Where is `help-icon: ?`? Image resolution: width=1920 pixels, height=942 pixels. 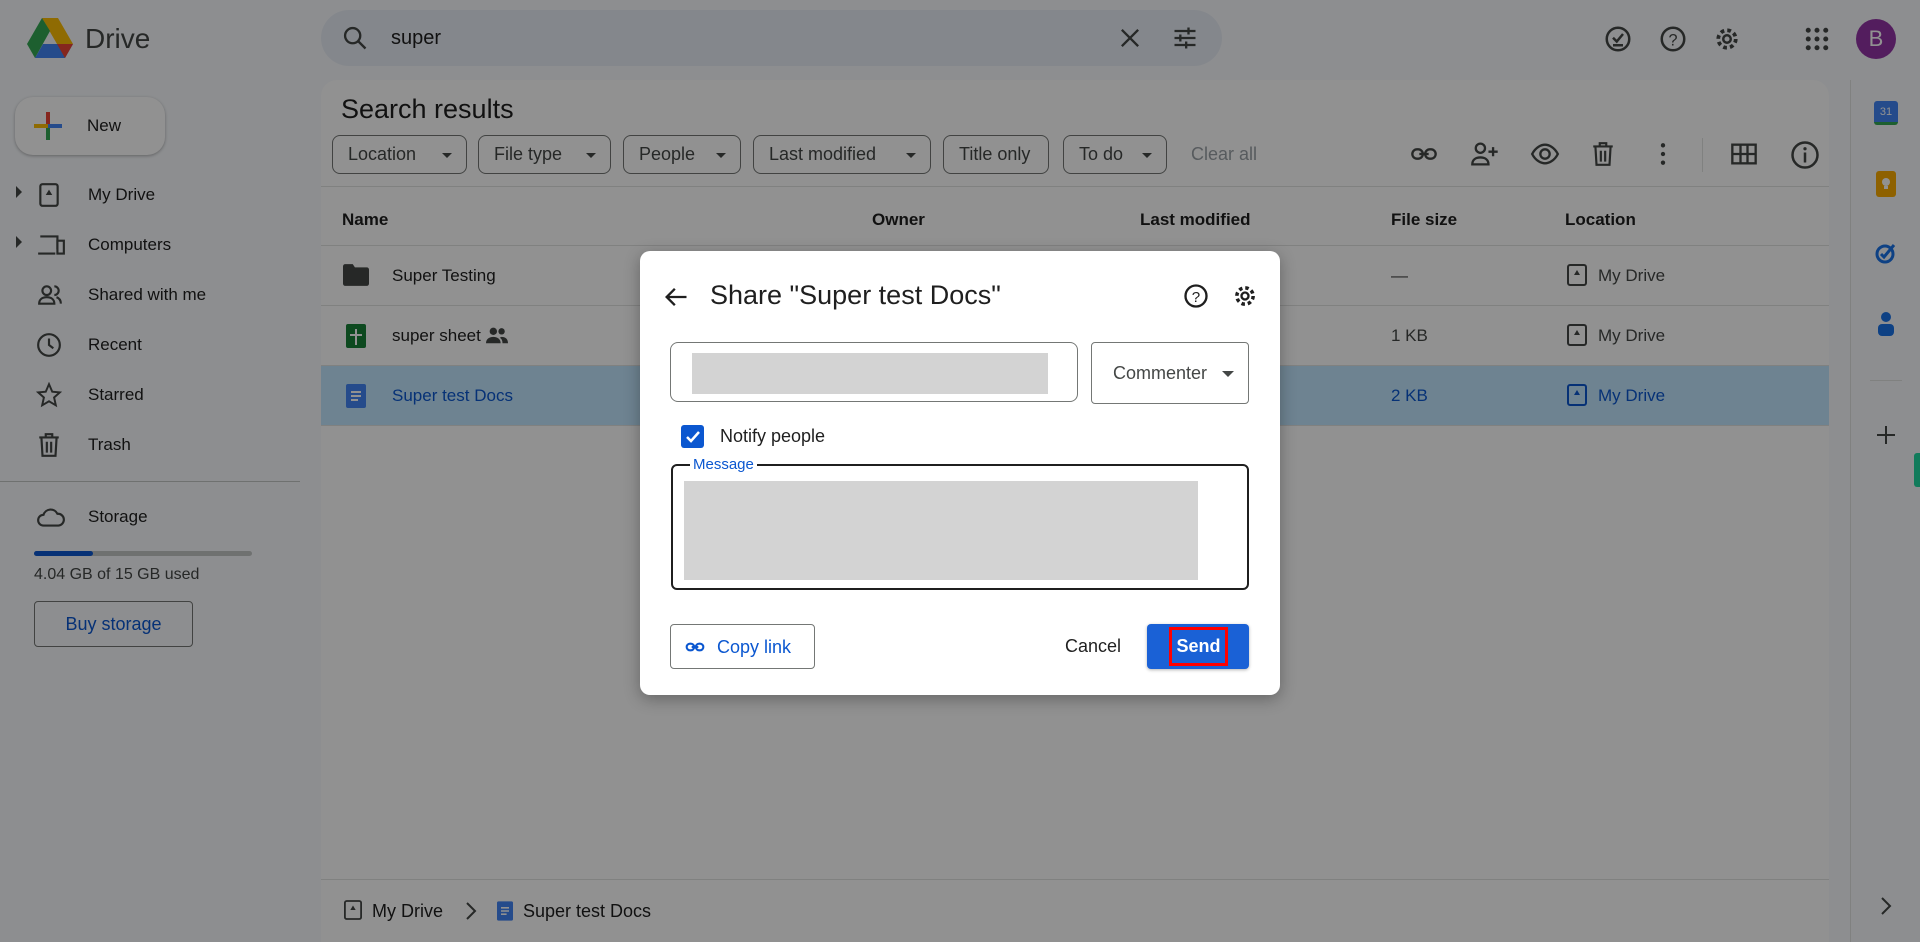 help-icon: ? is located at coordinates (1196, 296).